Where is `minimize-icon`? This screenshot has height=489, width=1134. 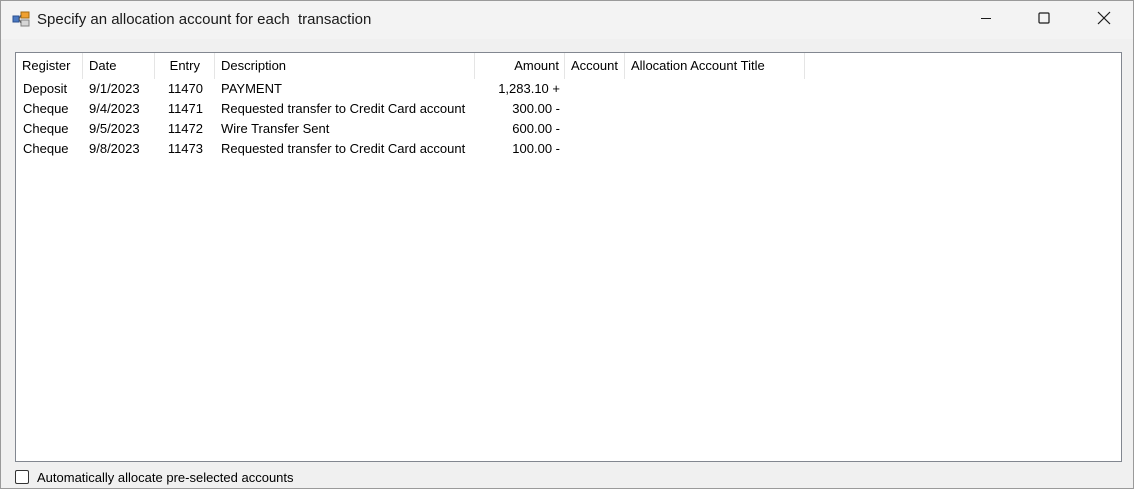 minimize-icon is located at coordinates (986, 20).